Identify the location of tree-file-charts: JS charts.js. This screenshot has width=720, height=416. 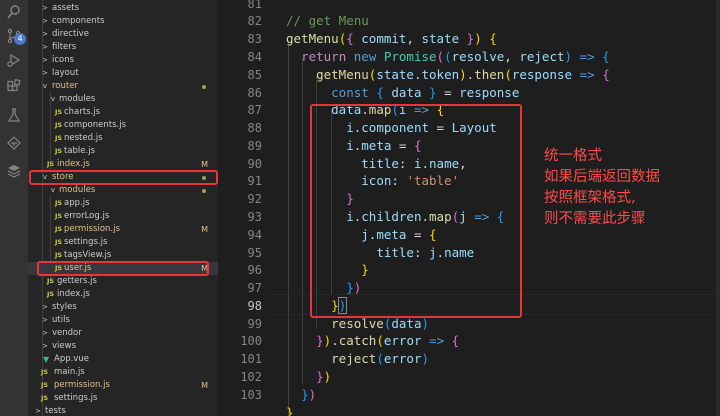
(123, 112).